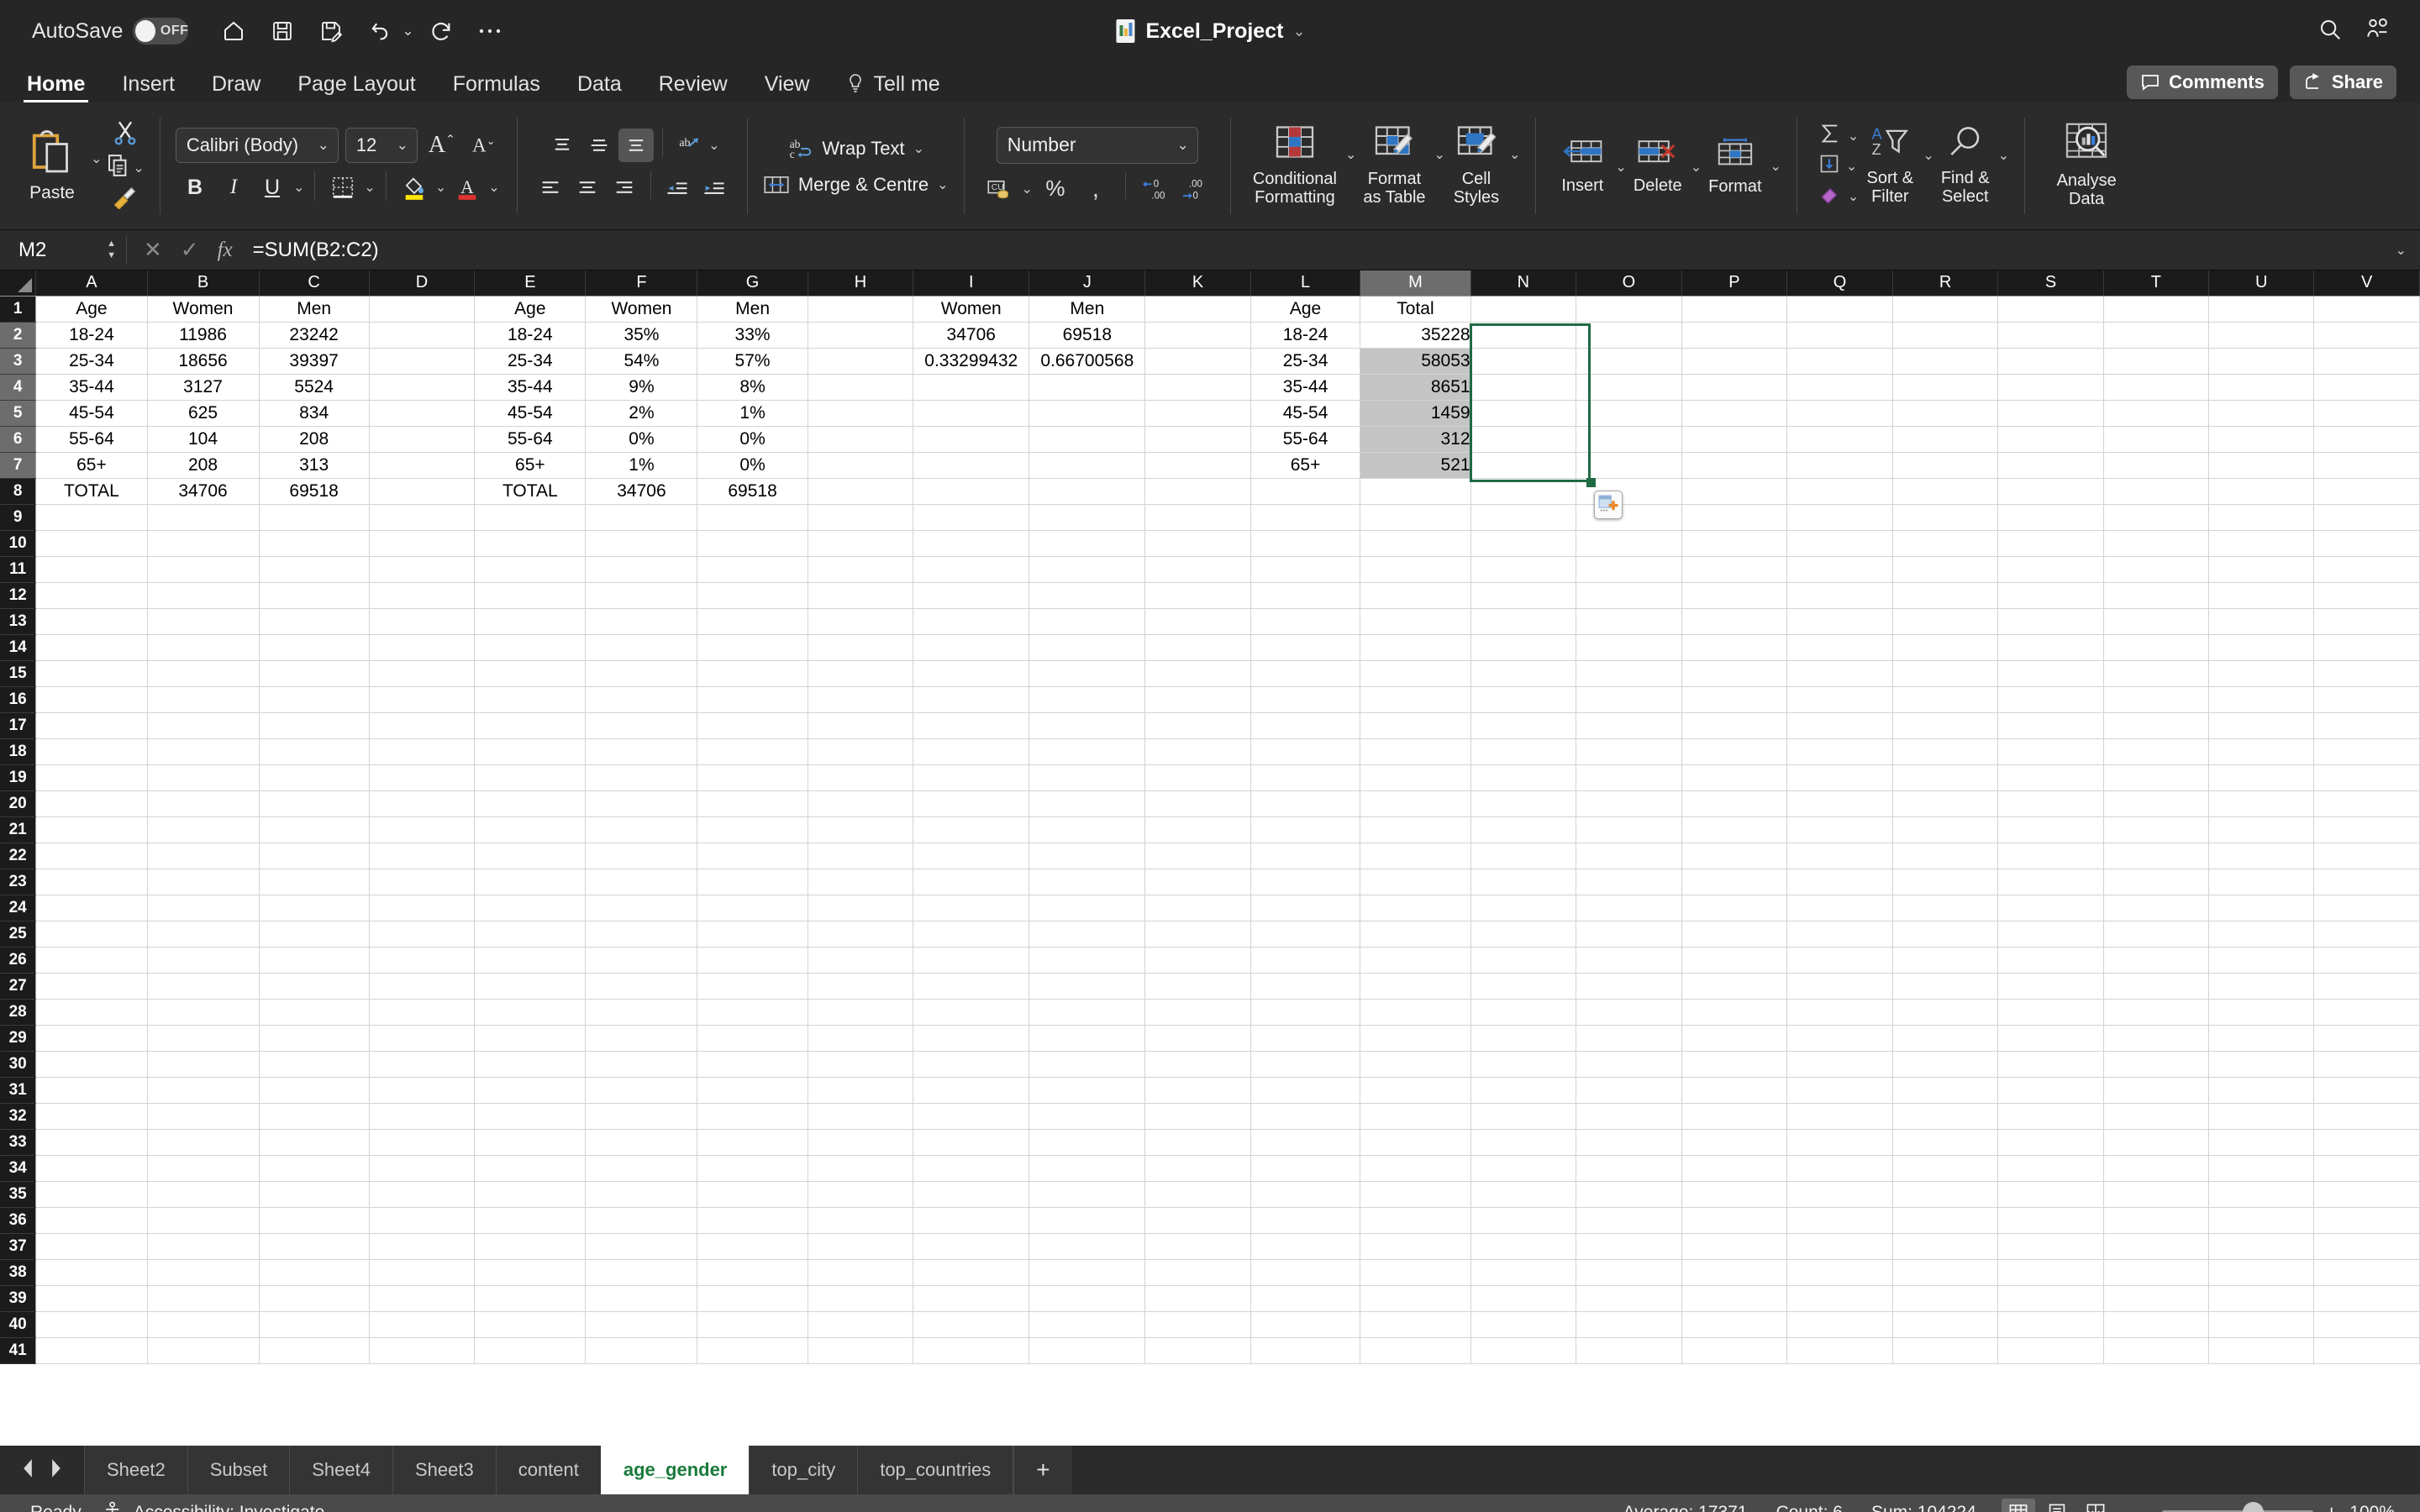  What do you see at coordinates (642, 986) in the screenshot?
I see `cell-F27` at bounding box center [642, 986].